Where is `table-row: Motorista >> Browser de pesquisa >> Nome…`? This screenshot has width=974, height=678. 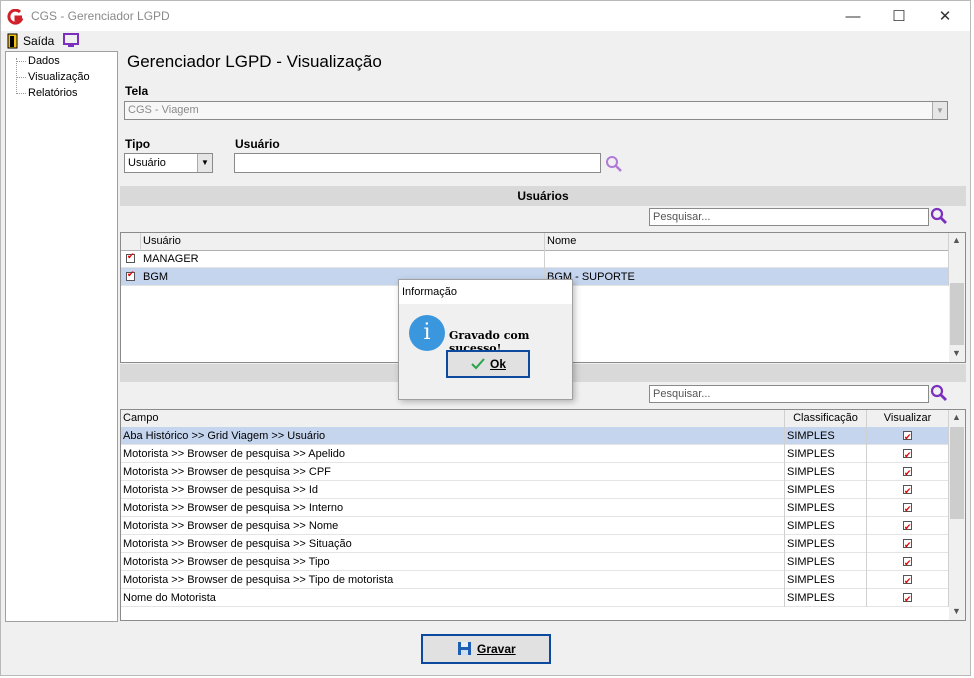 table-row: Motorista >> Browser de pesquisa >> Nome… is located at coordinates (535, 526).